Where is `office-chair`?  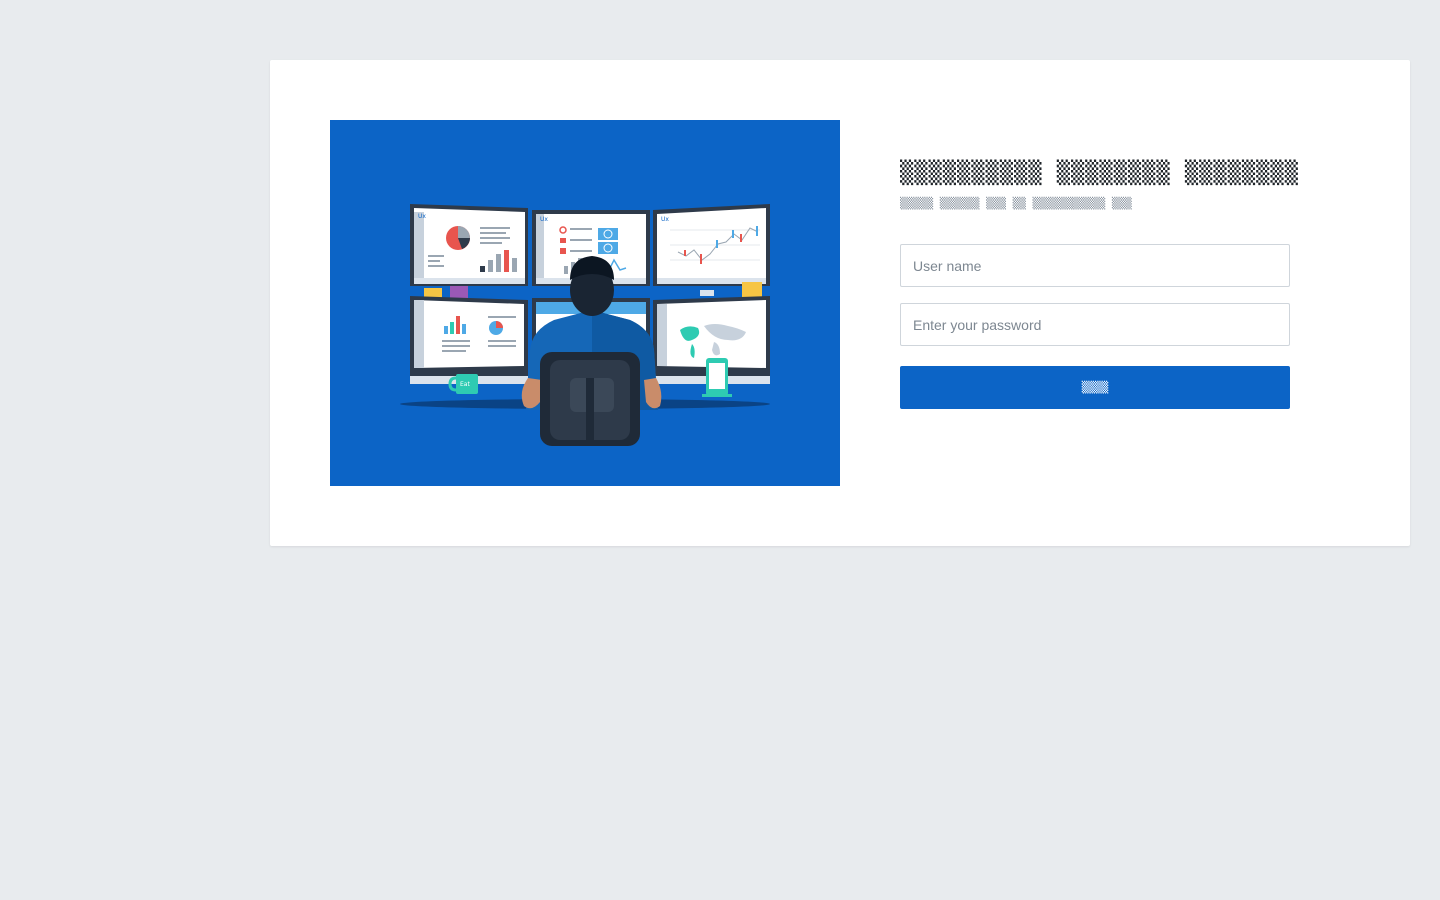 office-chair is located at coordinates (590, 399).